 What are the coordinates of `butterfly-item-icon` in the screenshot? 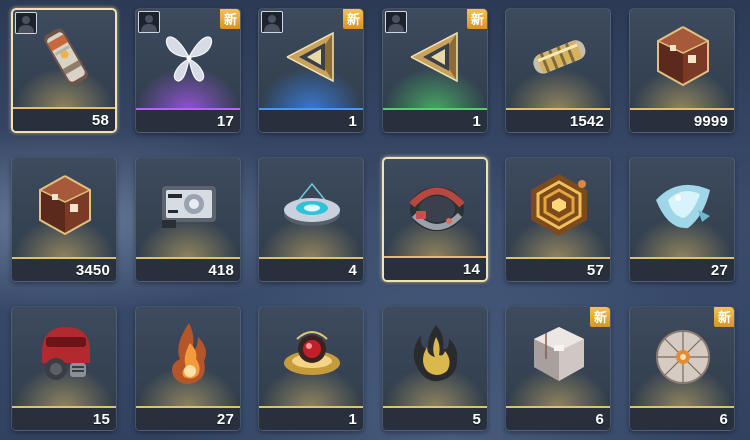 It's located at (189, 56).